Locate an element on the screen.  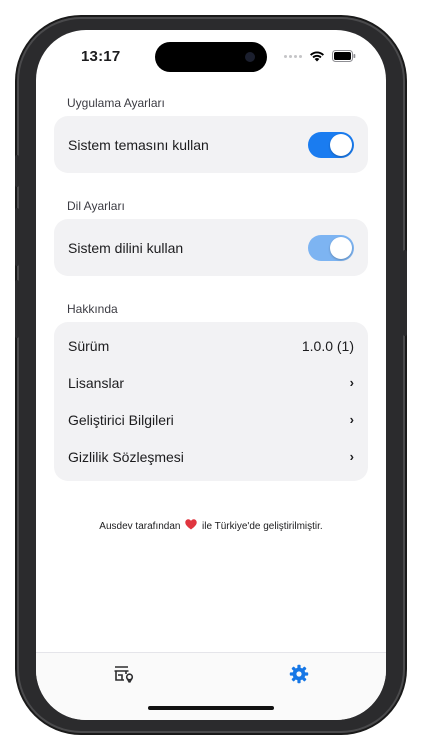
tab-settings is located at coordinates (299, 674).